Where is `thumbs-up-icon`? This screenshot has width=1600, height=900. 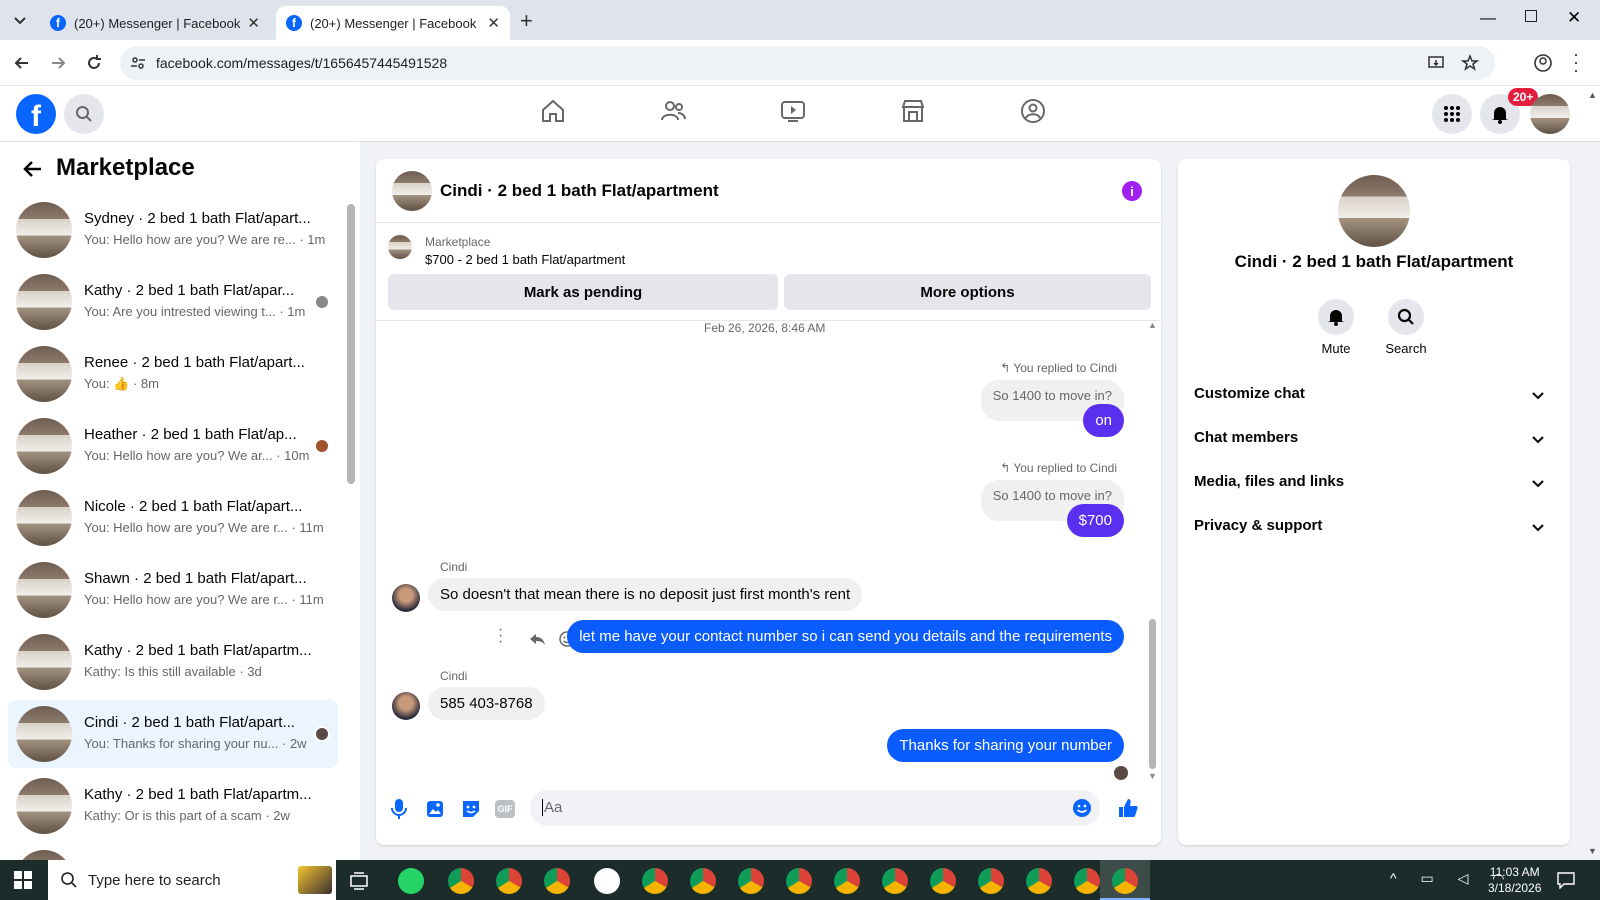
thumbs-up-icon is located at coordinates (1128, 808).